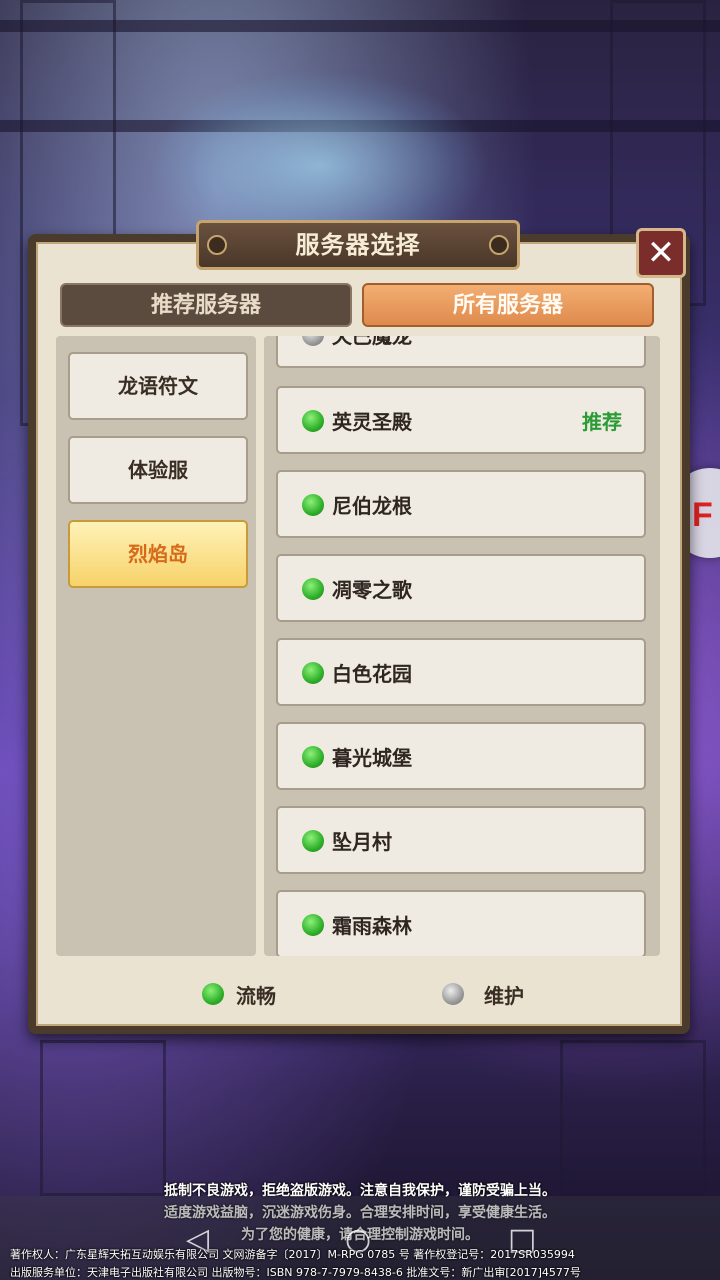 The image size is (720, 1280). I want to click on region-item: 龙语符文, so click(158, 386).